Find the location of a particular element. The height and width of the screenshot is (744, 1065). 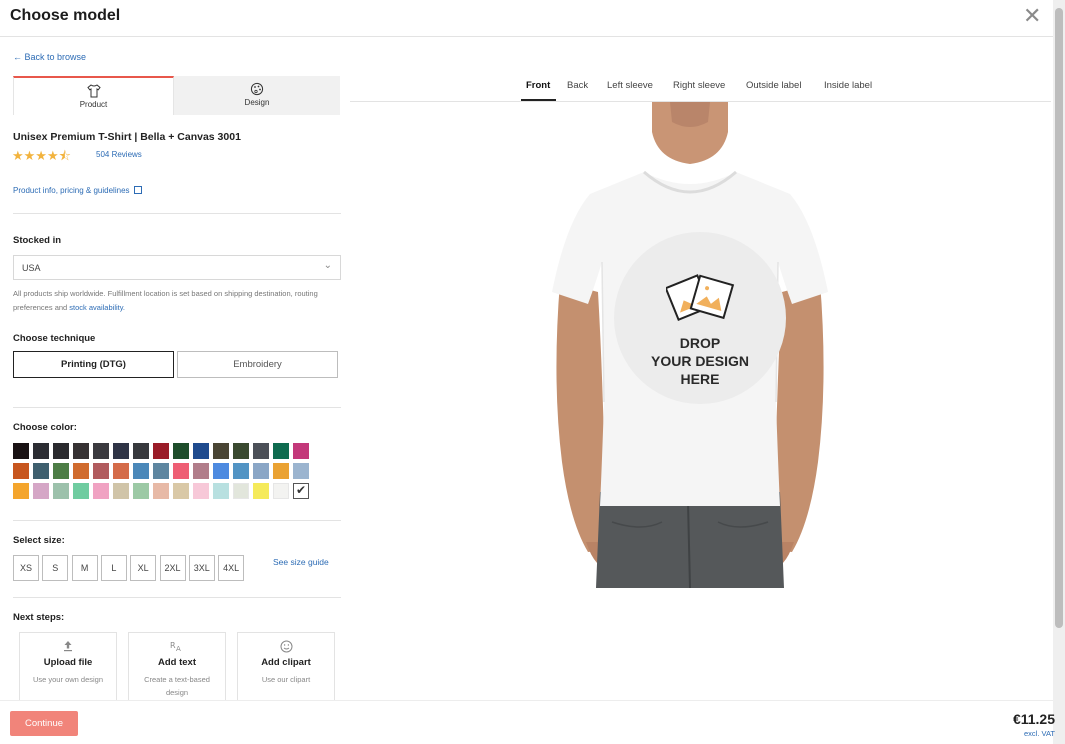

size-option: XL is located at coordinates (143, 568).